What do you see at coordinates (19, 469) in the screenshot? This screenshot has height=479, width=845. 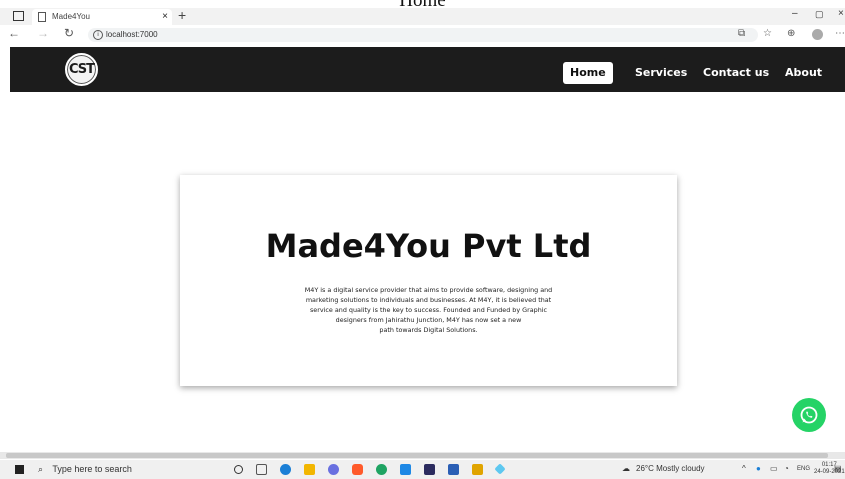 I see `windows-start-icon` at bounding box center [19, 469].